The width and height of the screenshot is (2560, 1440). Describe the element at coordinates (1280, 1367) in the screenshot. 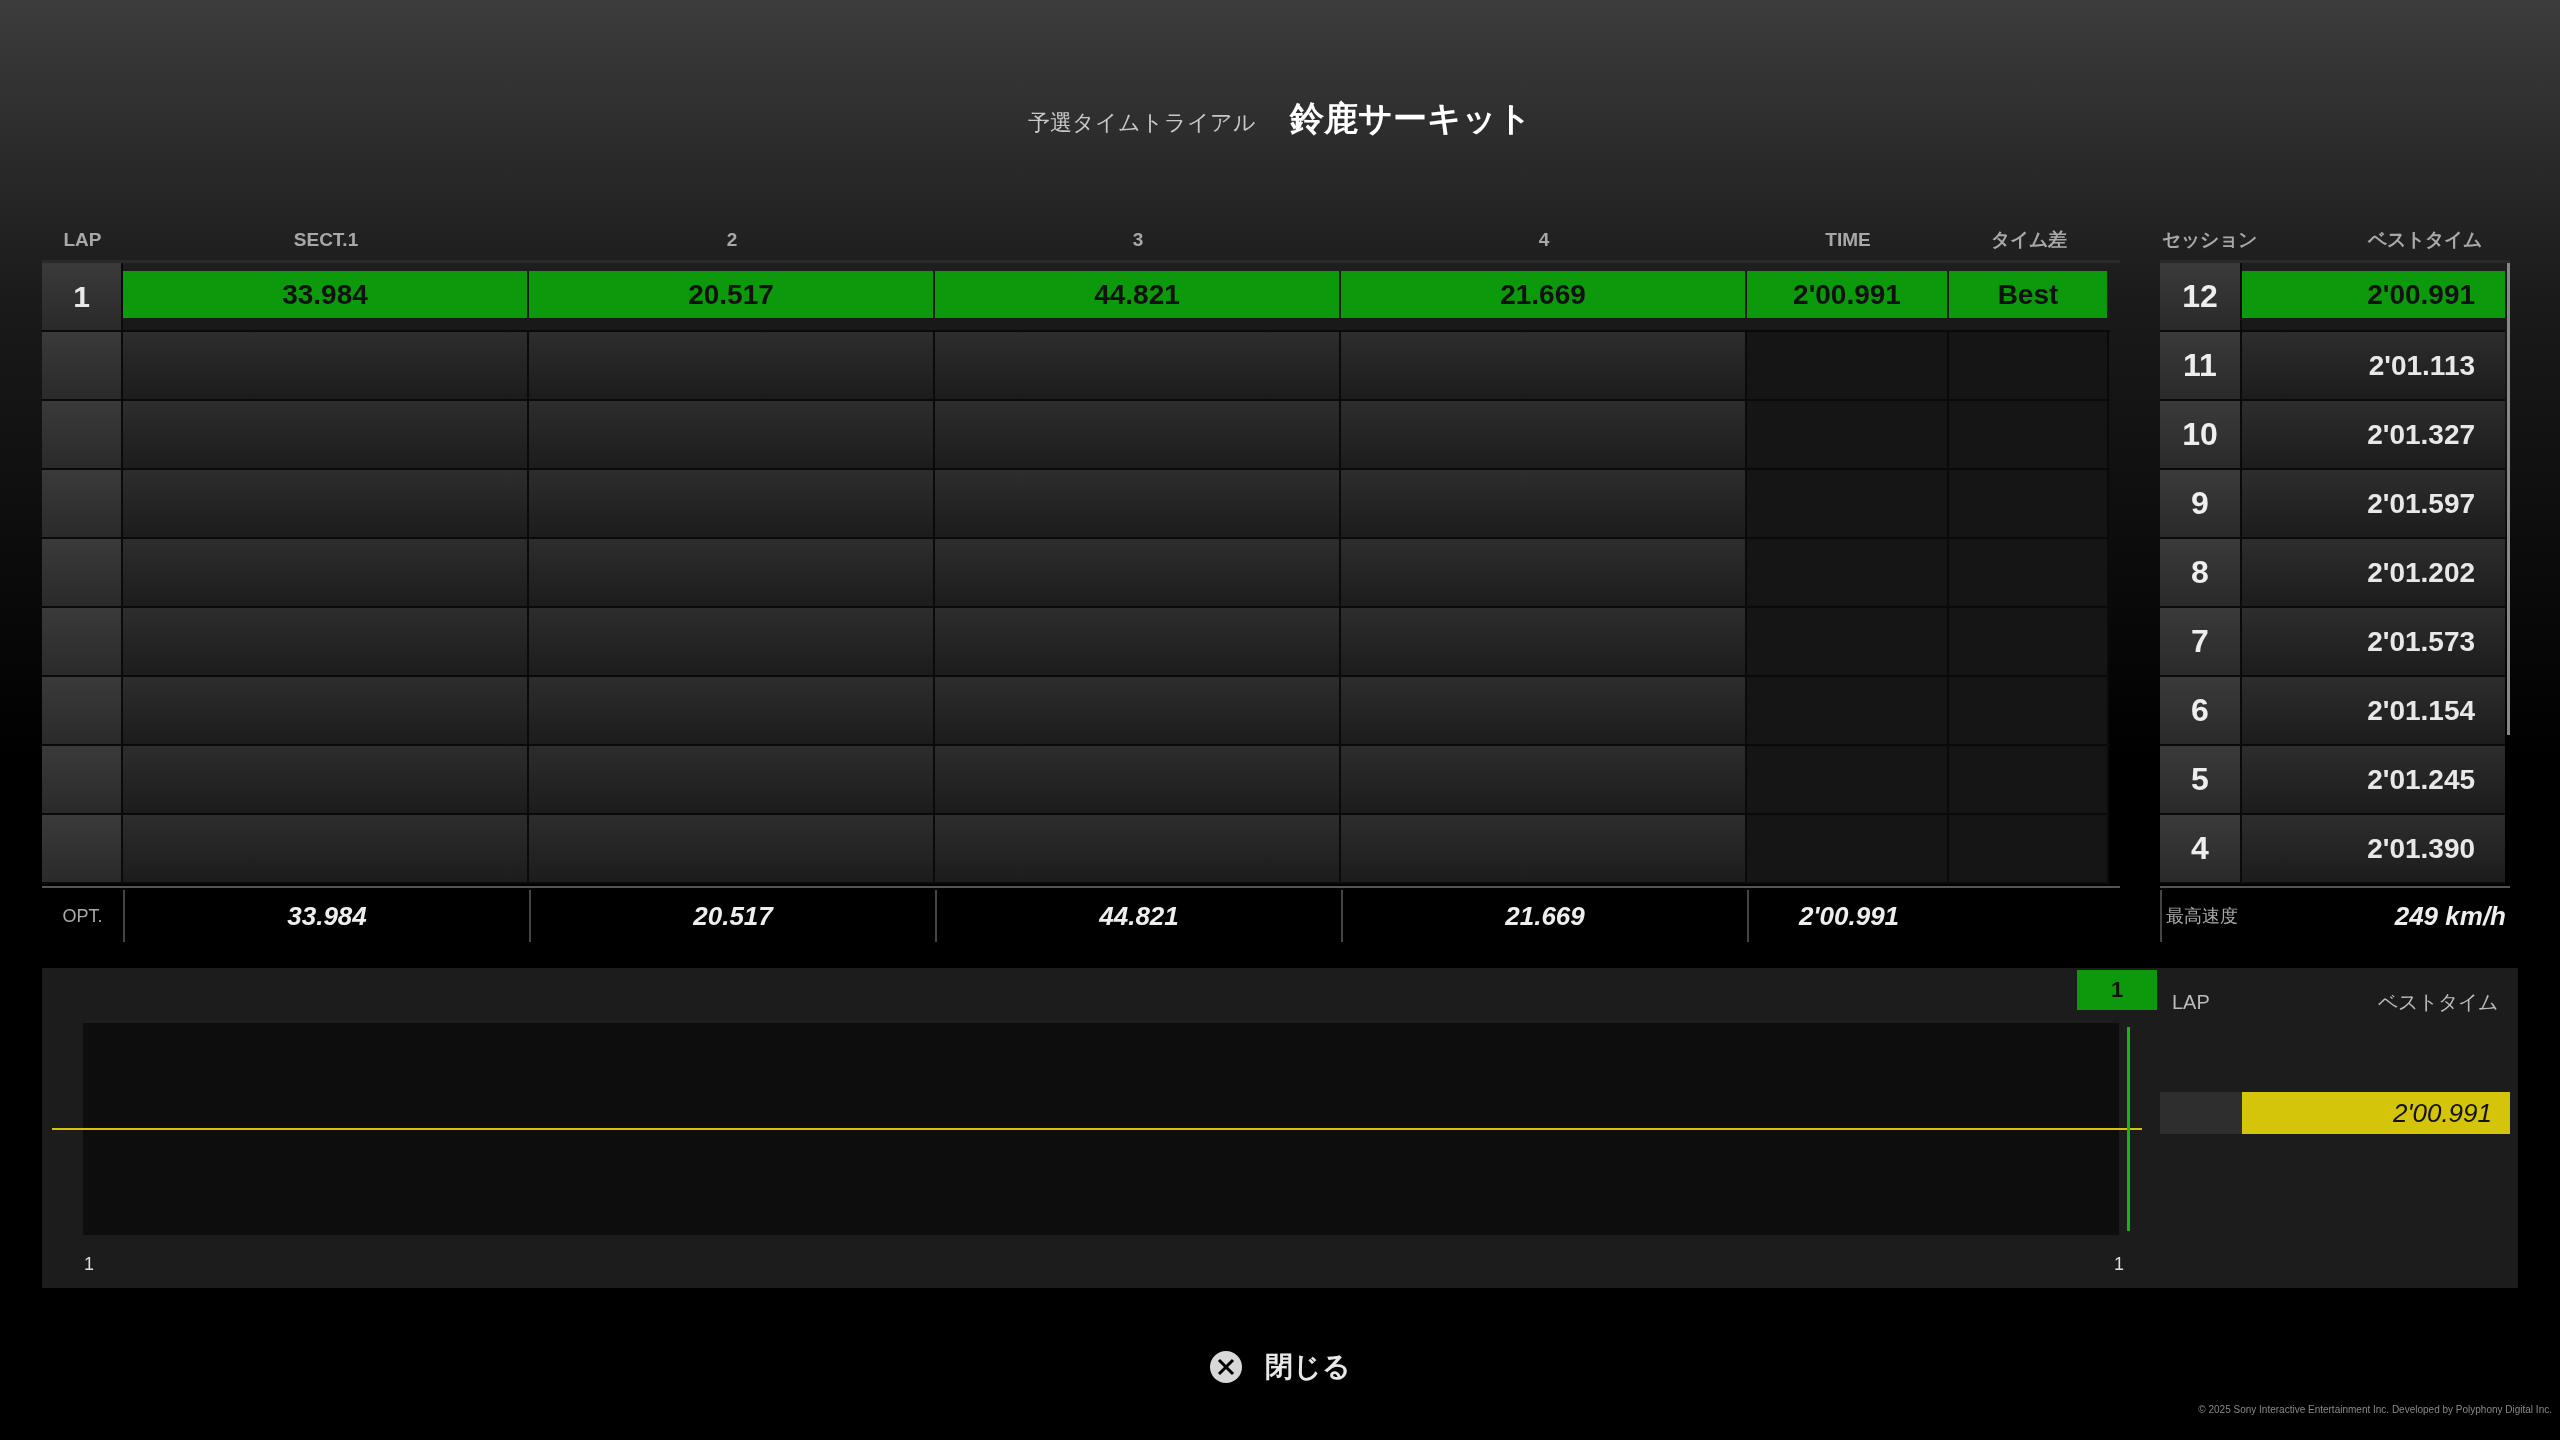

I see `close-button: 閉じる` at that location.